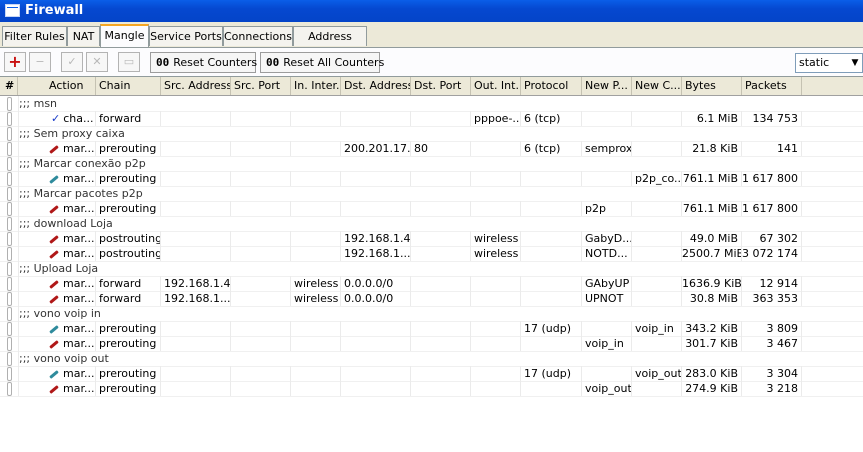 The height and width of the screenshot is (452, 863). I want to click on col-out-interface-cell, so click(496, 148).